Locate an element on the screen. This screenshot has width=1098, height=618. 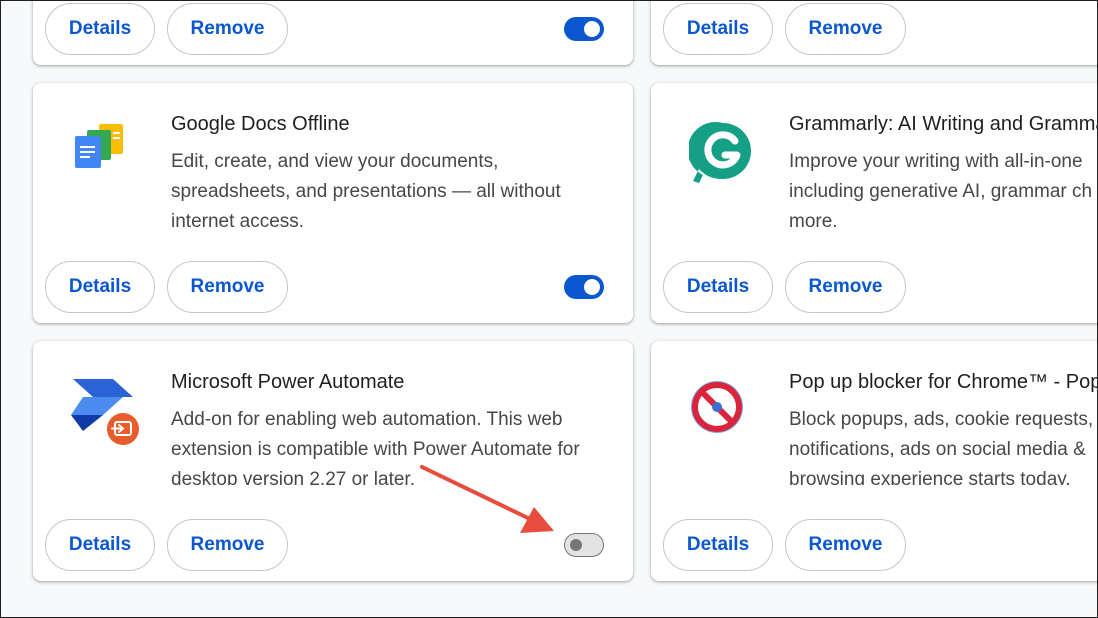
description-line: more. is located at coordinates (813, 221).